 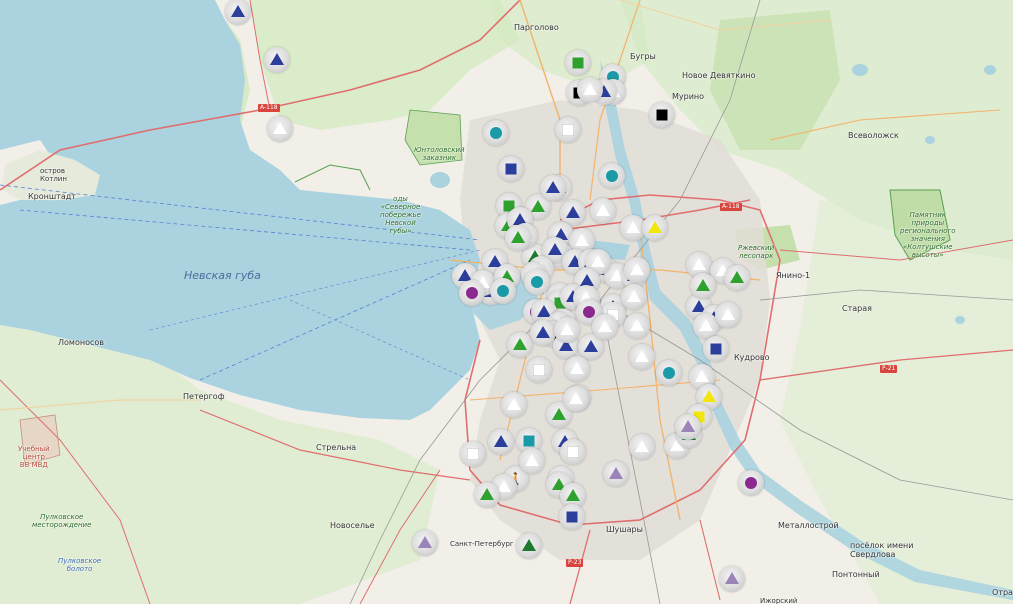 I want to click on road-shield-r21: Р-21, so click(x=889, y=369).